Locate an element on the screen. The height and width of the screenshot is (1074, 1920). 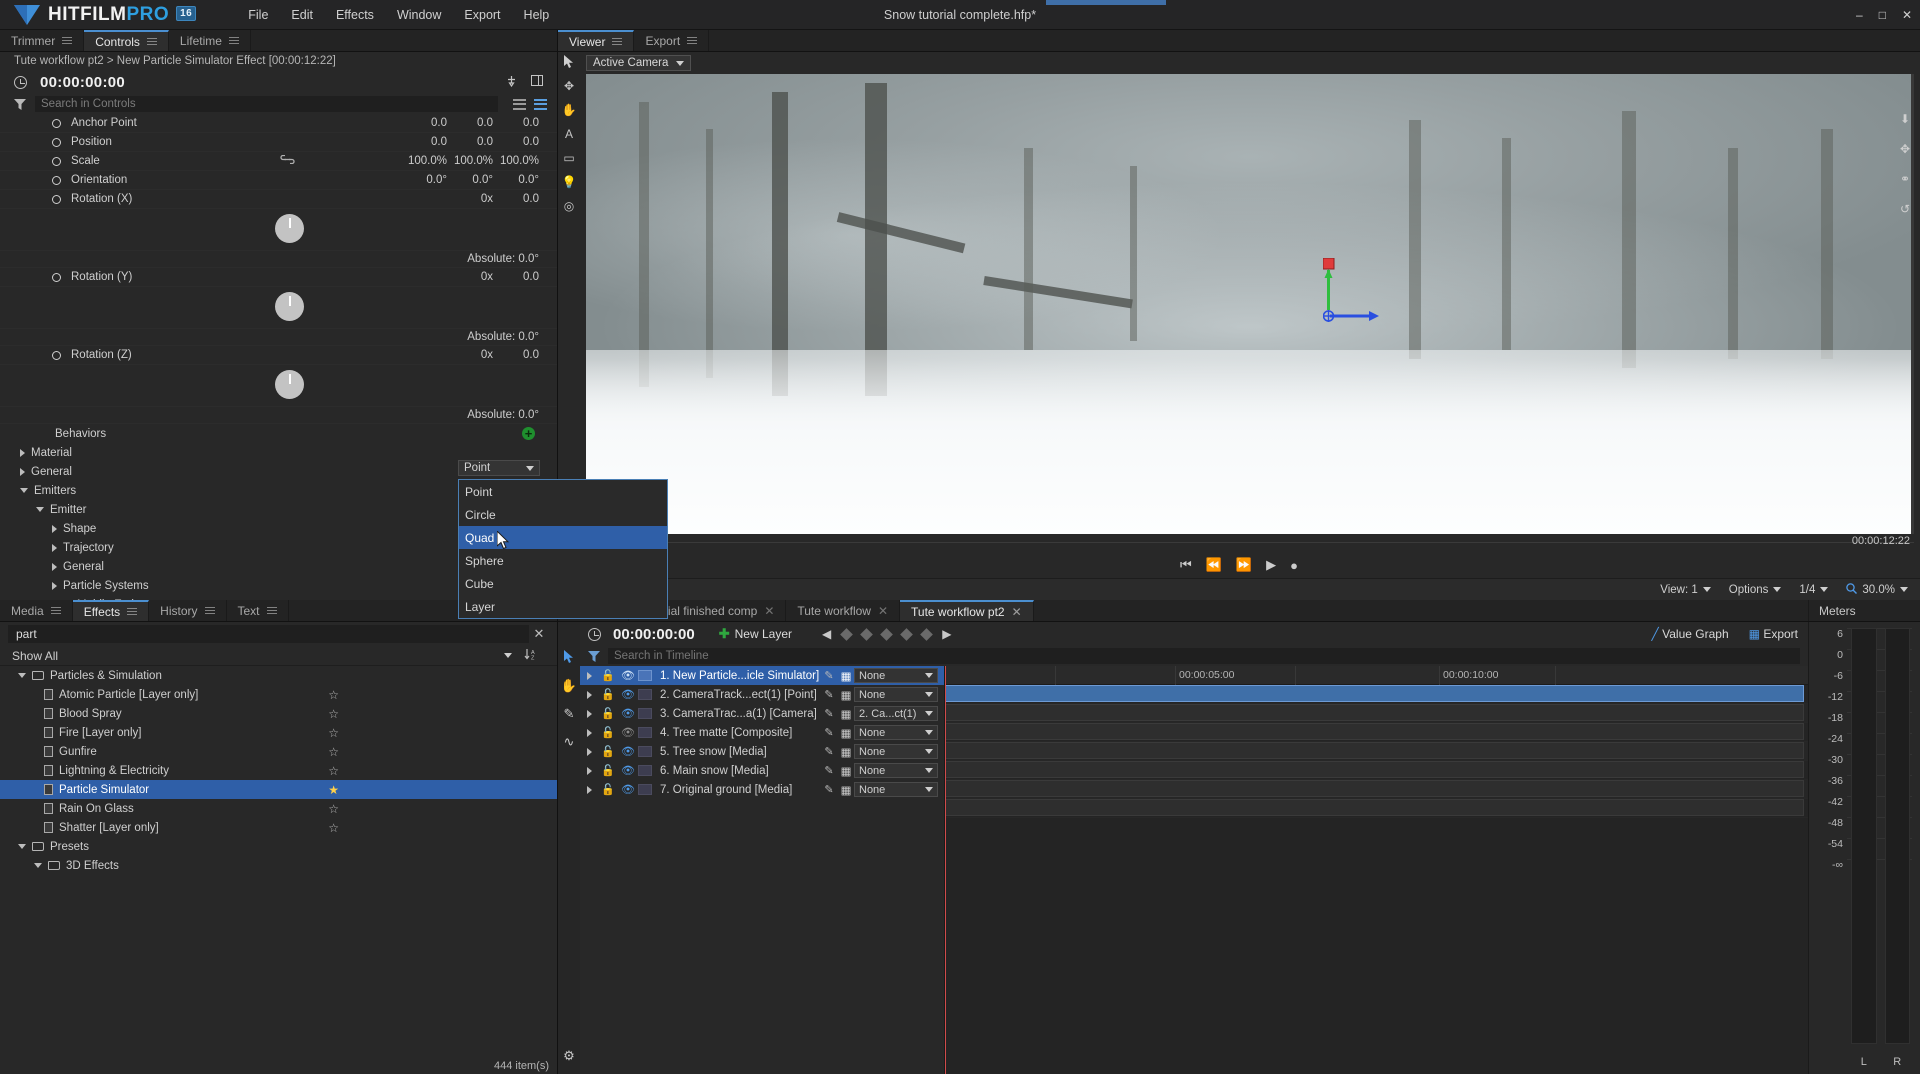
tab-history: History is located at coordinates (188, 610).